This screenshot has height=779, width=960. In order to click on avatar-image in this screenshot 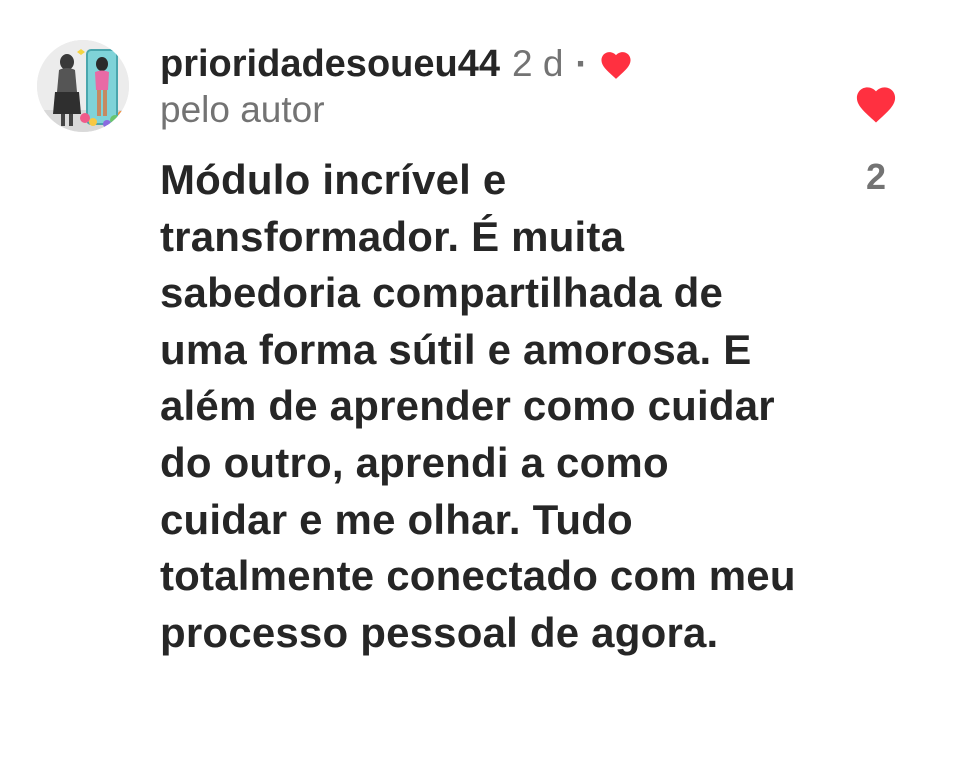, I will do `click(83, 86)`.